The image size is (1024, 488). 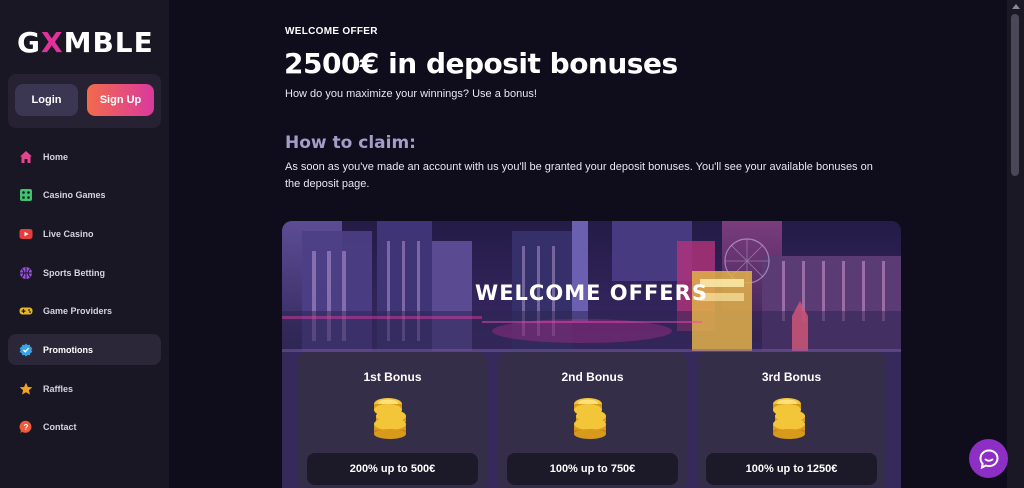 I want to click on sidebar-item-sports-betting: Sports Betting, so click(x=84, y=272).